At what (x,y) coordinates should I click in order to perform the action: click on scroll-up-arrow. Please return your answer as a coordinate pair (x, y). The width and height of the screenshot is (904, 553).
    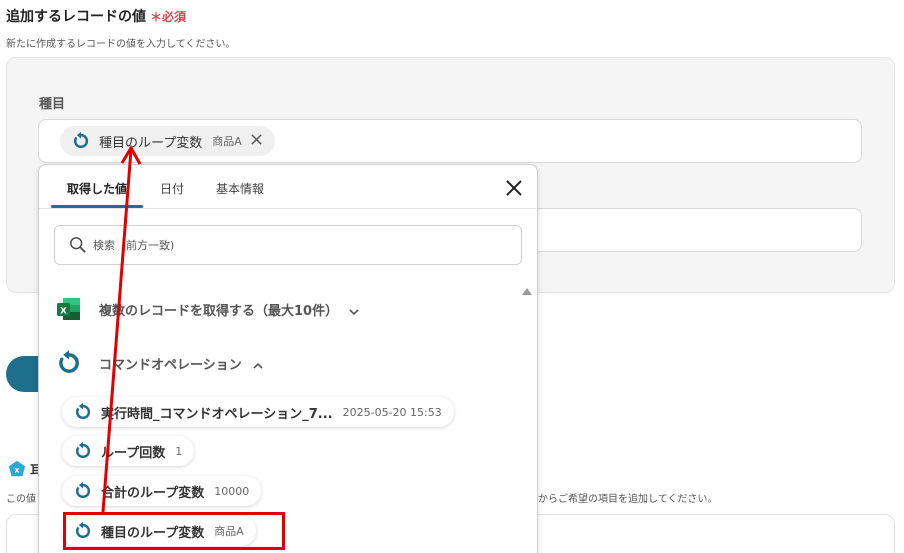
    Looking at the image, I should click on (527, 291).